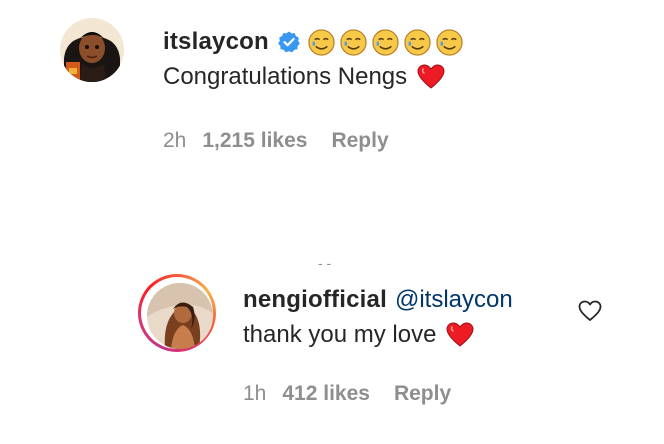 The height and width of the screenshot is (444, 664). I want to click on avatar-story-ring, so click(177, 313).